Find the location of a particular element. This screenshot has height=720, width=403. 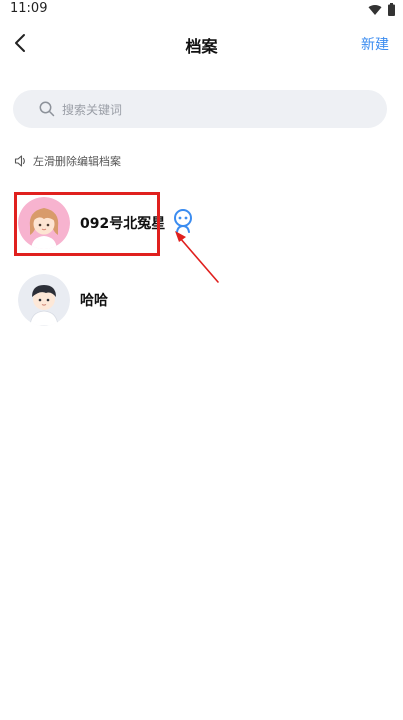

search-input is located at coordinates (212, 110).